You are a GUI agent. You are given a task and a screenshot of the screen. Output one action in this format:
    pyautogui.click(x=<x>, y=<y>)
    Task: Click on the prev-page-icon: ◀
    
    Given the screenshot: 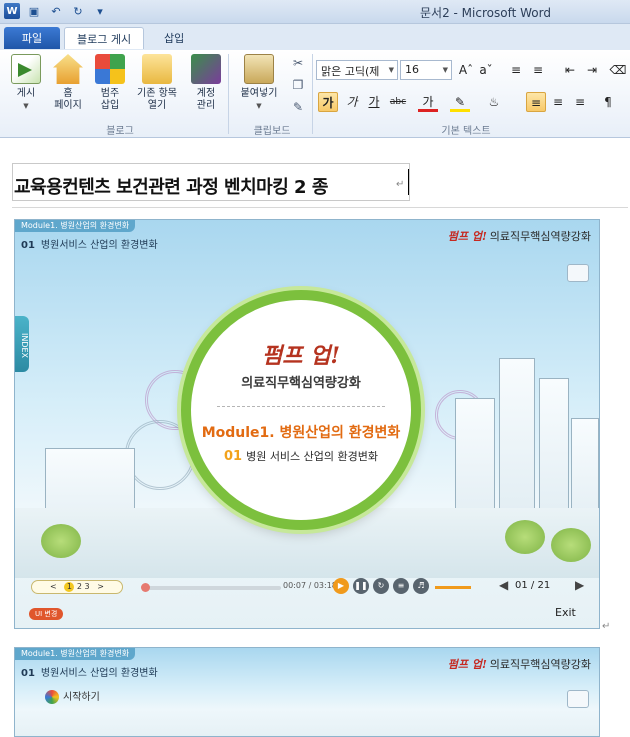 What is the action you would take?
    pyautogui.click(x=503, y=585)
    